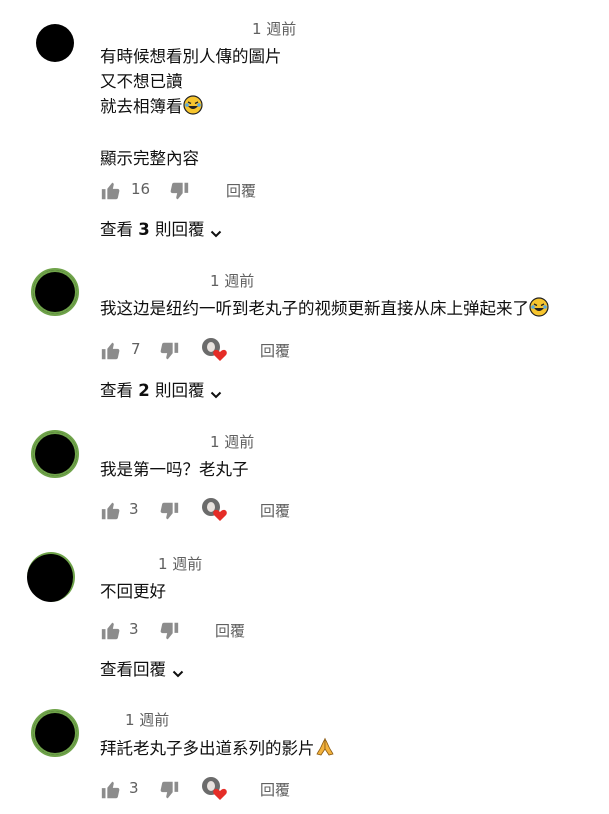 Image resolution: width=609 pixels, height=814 pixels. Describe the element at coordinates (161, 389) in the screenshot. I see `view-replies-button: 查看 2 則回覆` at that location.